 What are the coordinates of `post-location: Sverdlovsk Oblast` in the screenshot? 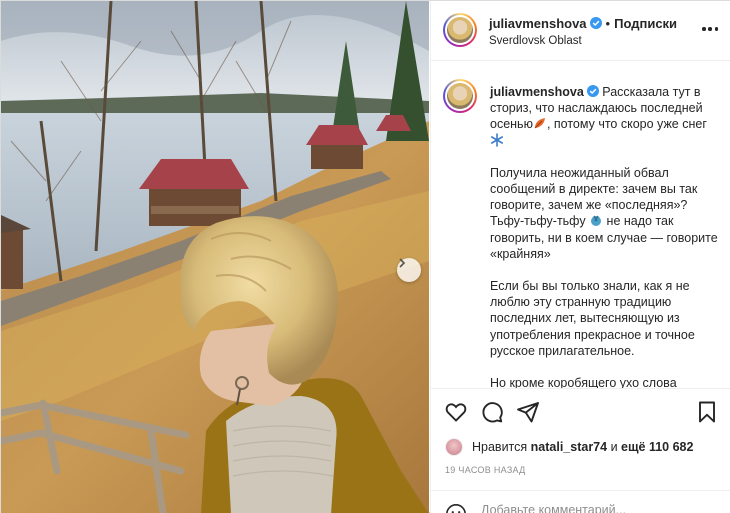 It's located at (535, 41).